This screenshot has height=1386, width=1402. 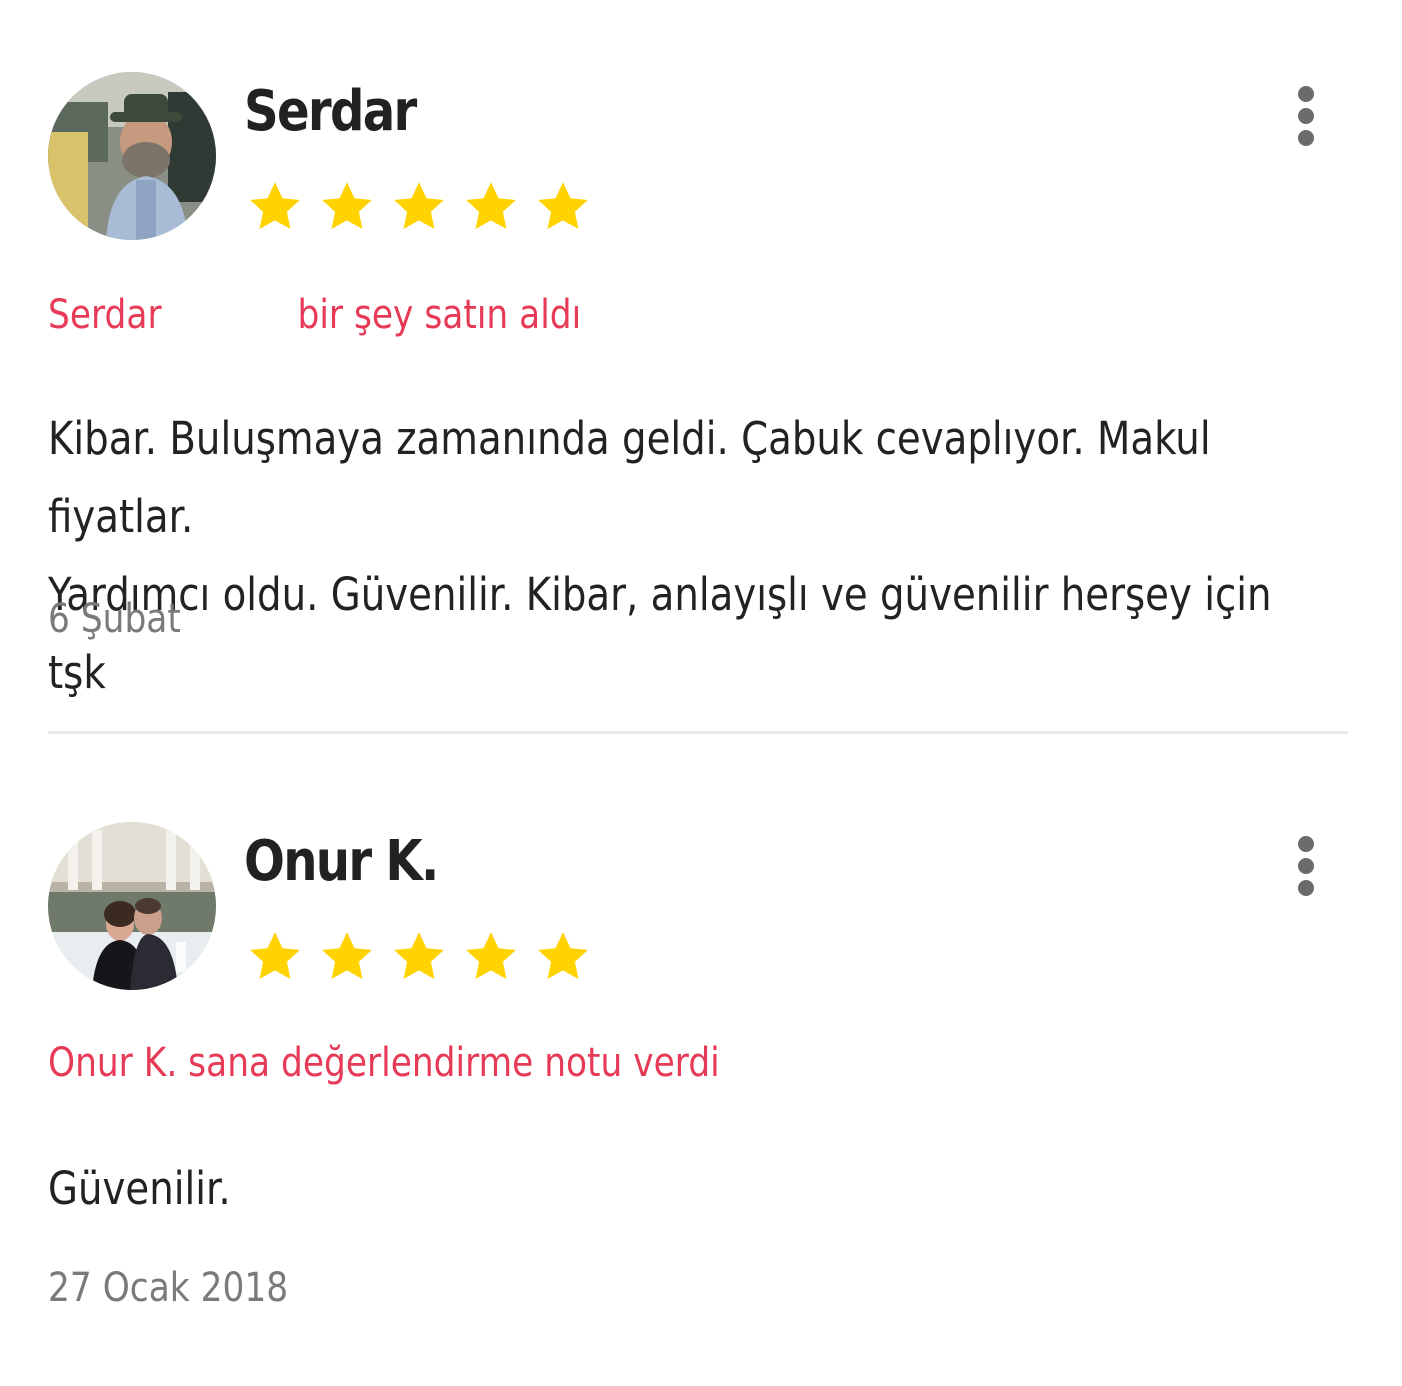 I want to click on divider, so click(x=698, y=732).